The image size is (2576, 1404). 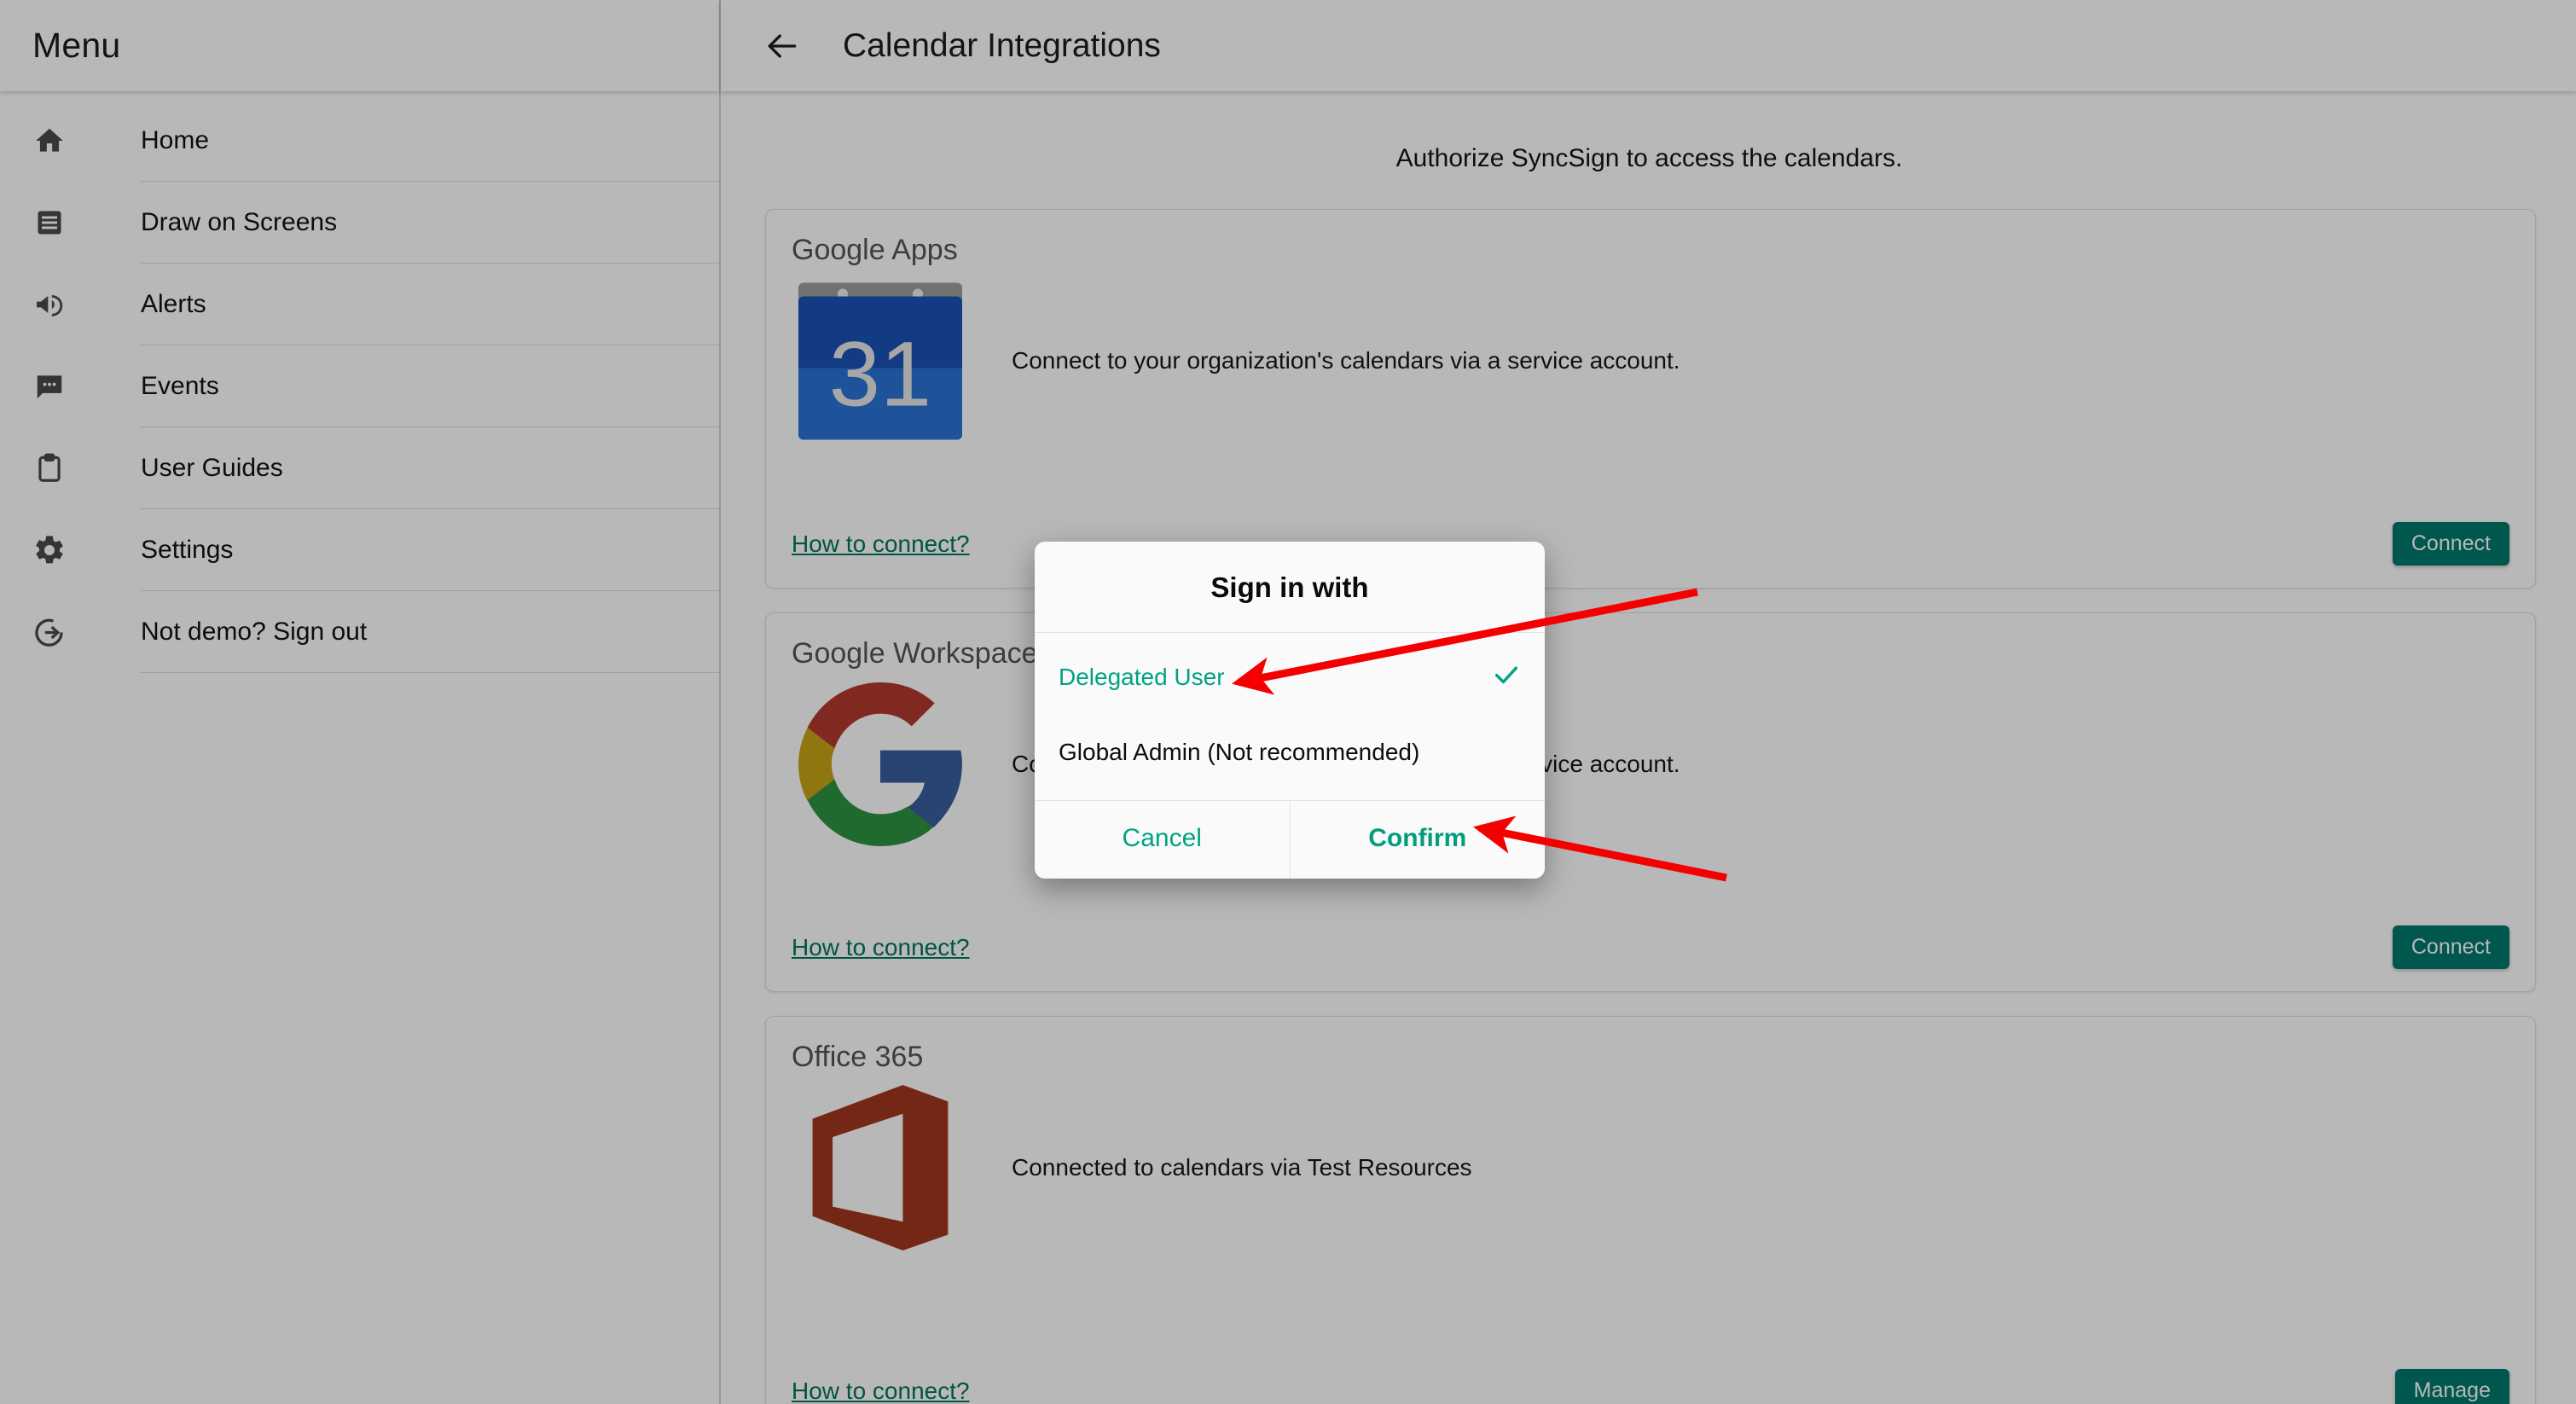 I want to click on dialog-actions: Cancel Confirm, so click(x=1290, y=839).